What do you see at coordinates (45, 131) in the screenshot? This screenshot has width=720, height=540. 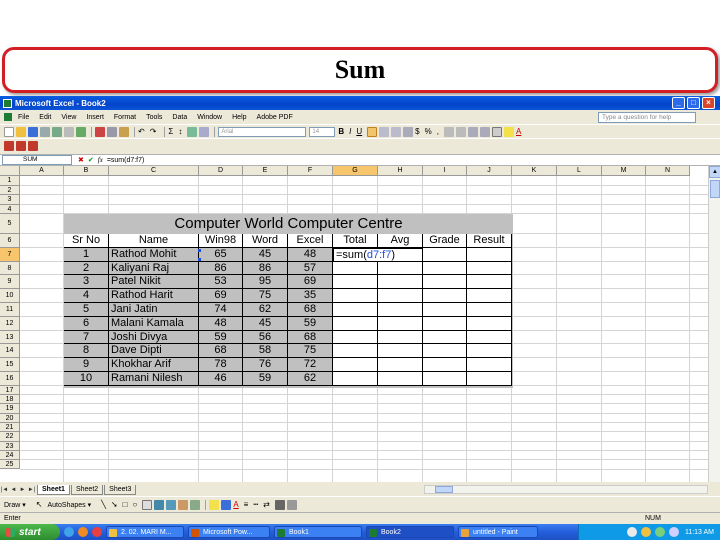 I see `permission-icon` at bounding box center [45, 131].